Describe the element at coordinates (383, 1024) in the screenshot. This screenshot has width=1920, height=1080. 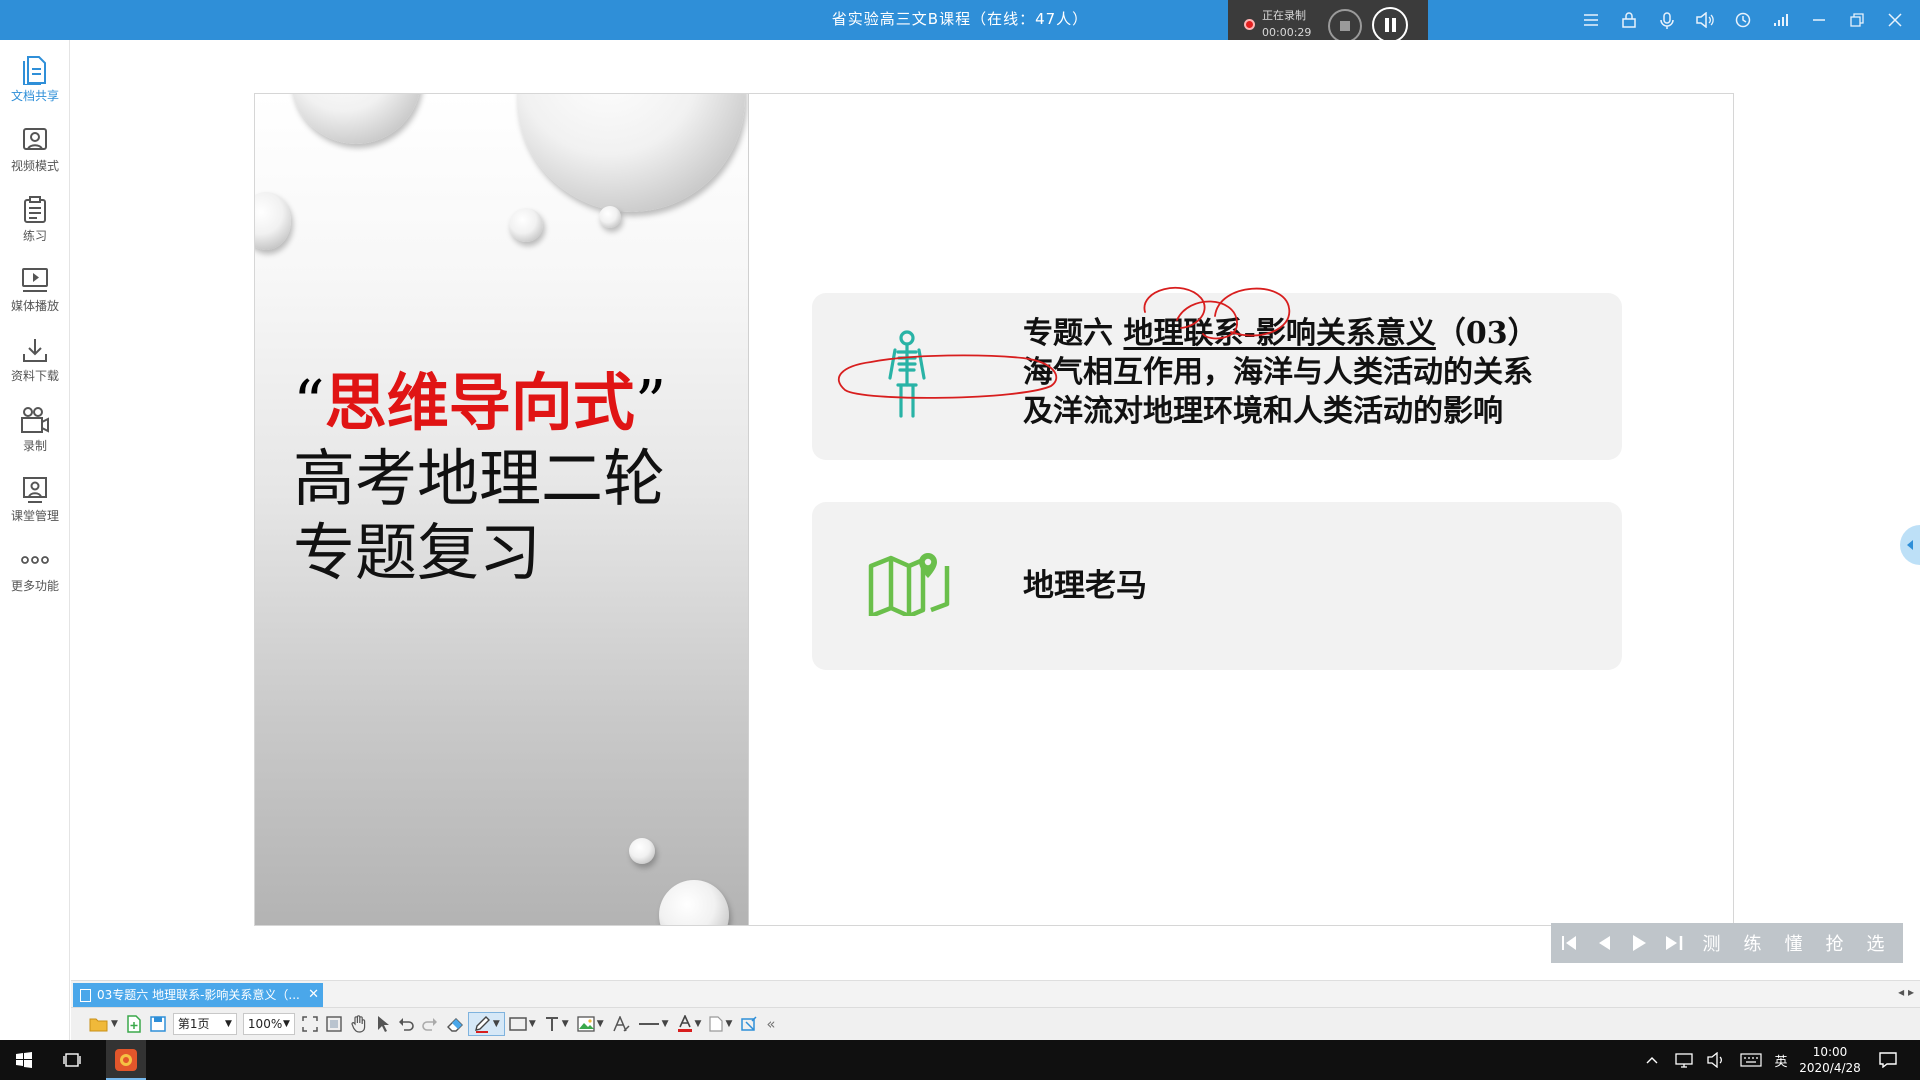
I see `pointer-tool-icon` at that location.